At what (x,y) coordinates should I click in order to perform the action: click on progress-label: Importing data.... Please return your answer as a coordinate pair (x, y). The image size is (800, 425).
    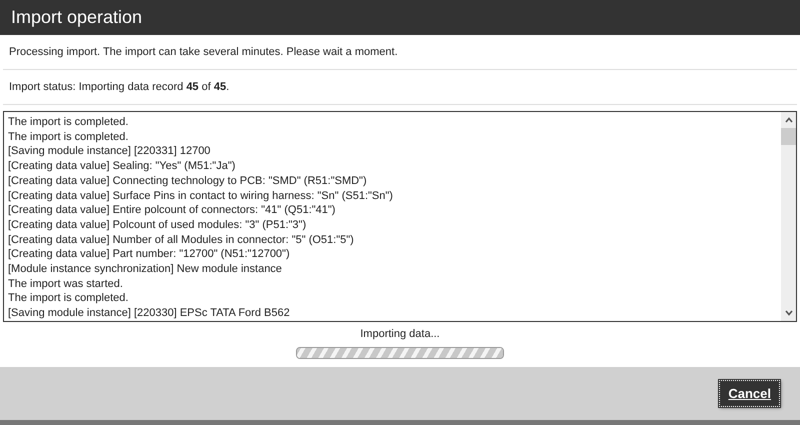
    Looking at the image, I should click on (400, 334).